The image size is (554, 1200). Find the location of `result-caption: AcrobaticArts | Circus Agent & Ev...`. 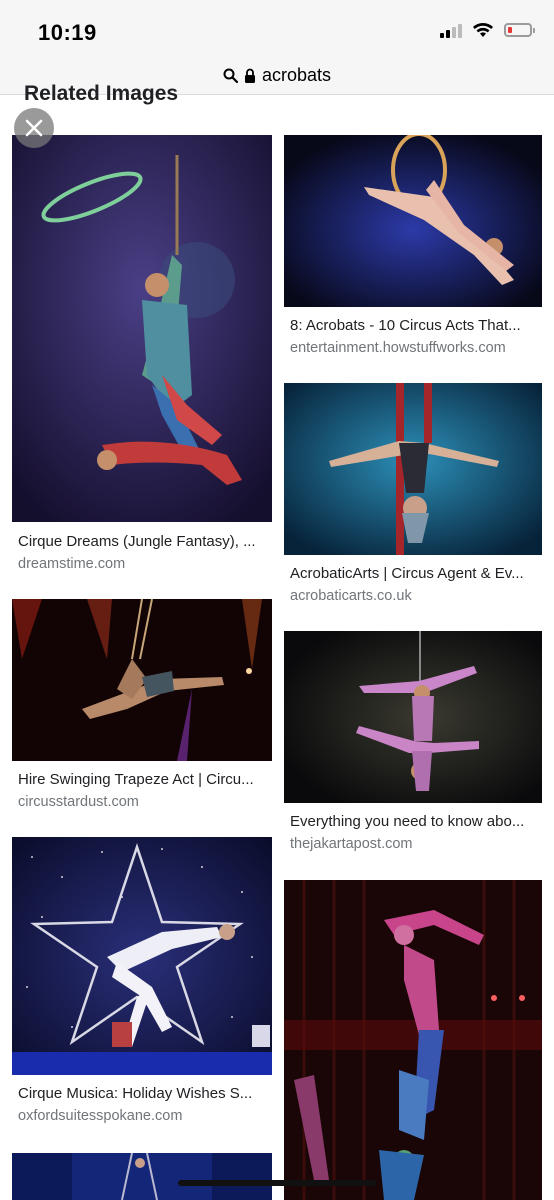

result-caption: AcrobaticArts | Circus Agent & Ev... is located at coordinates (415, 573).